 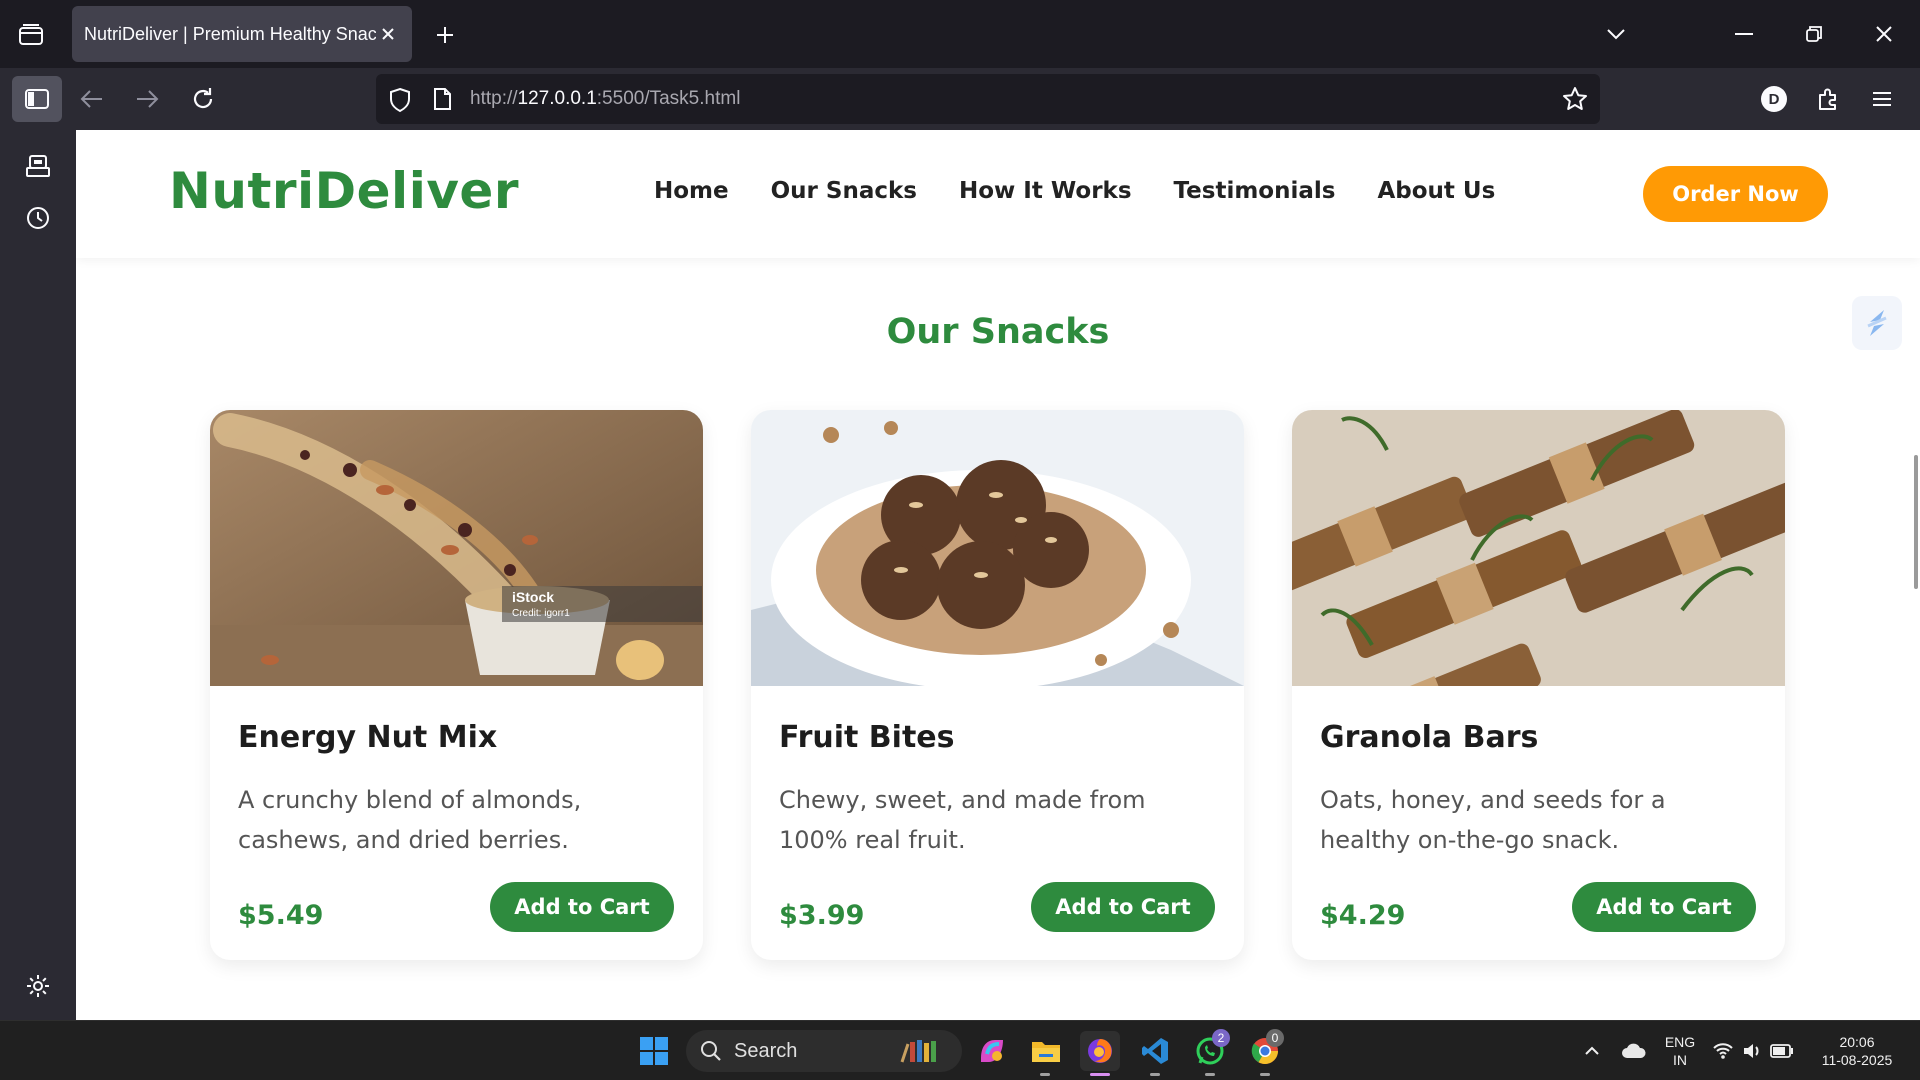 I want to click on site-logo: NutriDeliver, so click(x=344, y=191).